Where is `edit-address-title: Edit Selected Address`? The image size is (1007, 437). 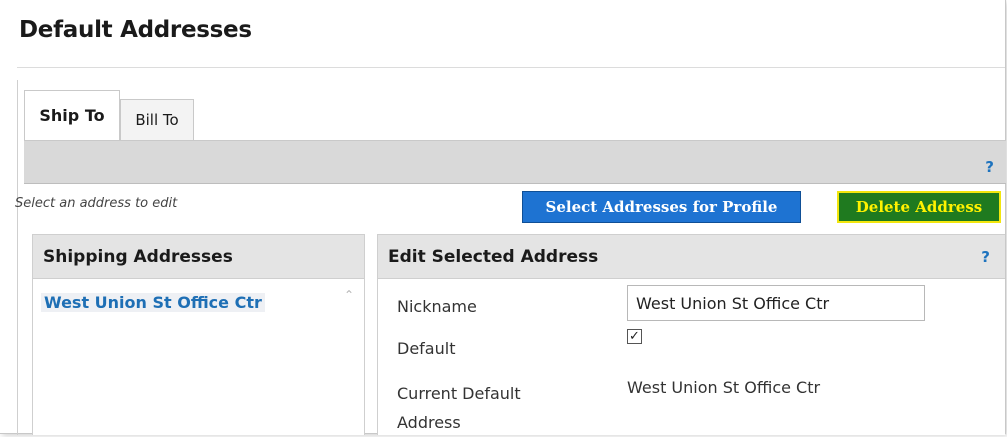 edit-address-title: Edit Selected Address is located at coordinates (493, 256).